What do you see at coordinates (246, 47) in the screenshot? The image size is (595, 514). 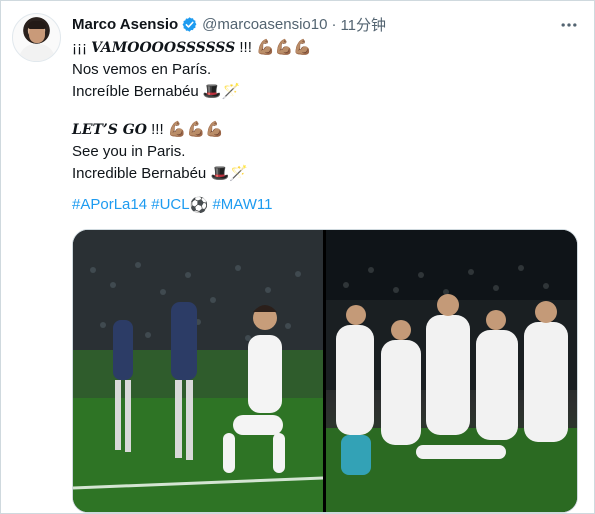 I see `text-line-1-suffix: !!!` at bounding box center [246, 47].